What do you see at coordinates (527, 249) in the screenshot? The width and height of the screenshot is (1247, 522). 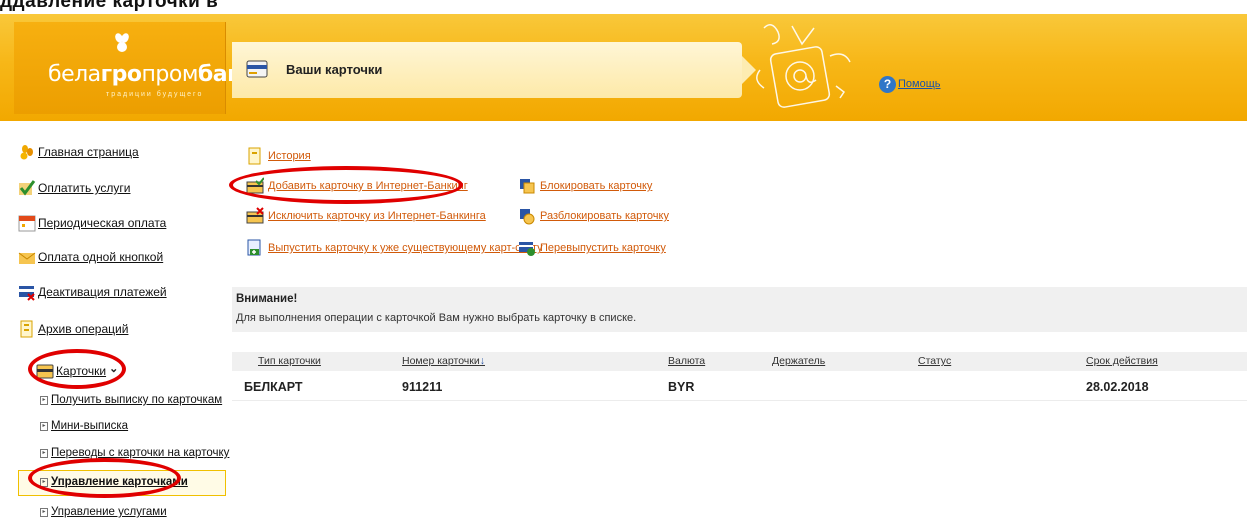 I see `reissue-card-icon` at bounding box center [527, 249].